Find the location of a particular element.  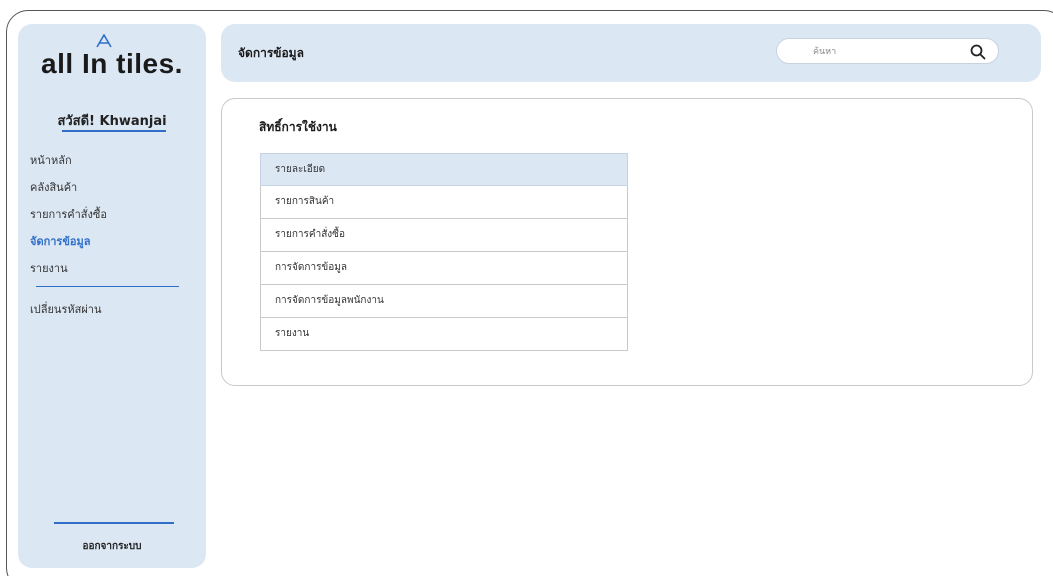

permission-item-products: รายการสินค้า is located at coordinates (444, 202).